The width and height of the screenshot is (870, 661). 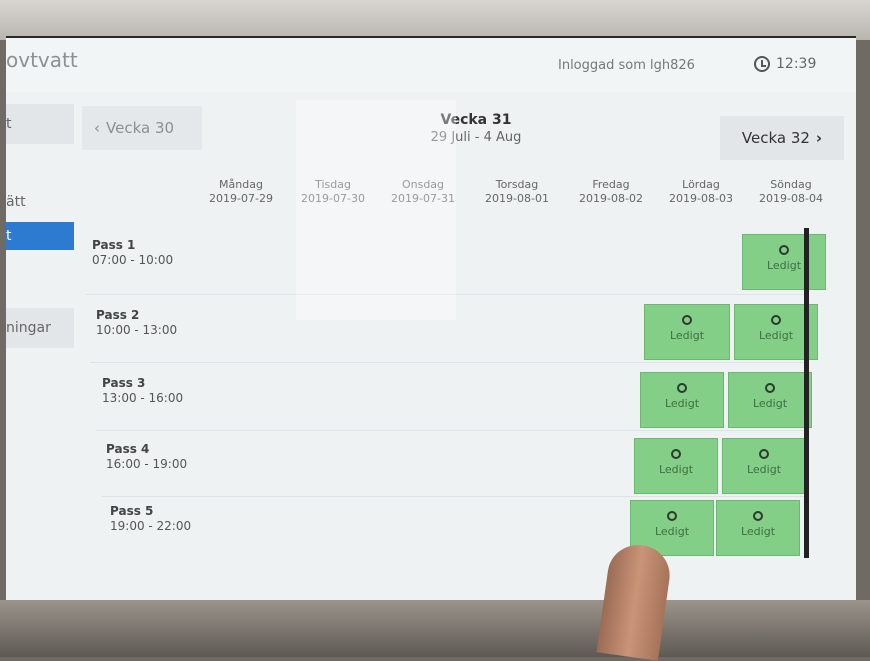 I want to click on pass-time: 07:00 - 10:00, so click(x=133, y=260).